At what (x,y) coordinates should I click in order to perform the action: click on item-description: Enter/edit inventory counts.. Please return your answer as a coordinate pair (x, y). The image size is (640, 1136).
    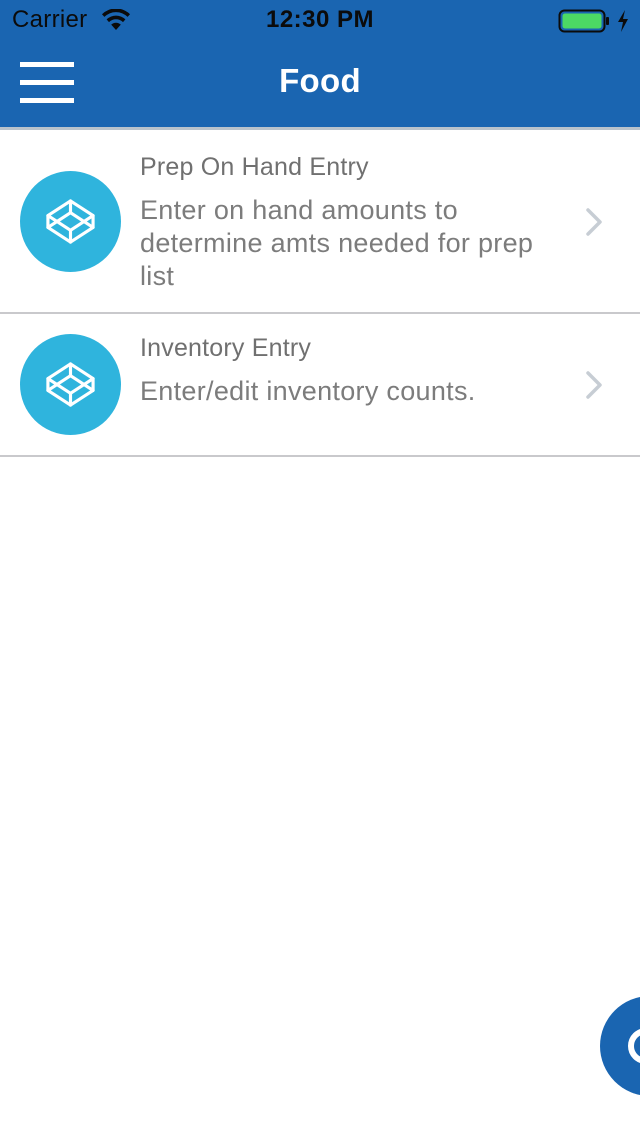
    Looking at the image, I should click on (308, 391).